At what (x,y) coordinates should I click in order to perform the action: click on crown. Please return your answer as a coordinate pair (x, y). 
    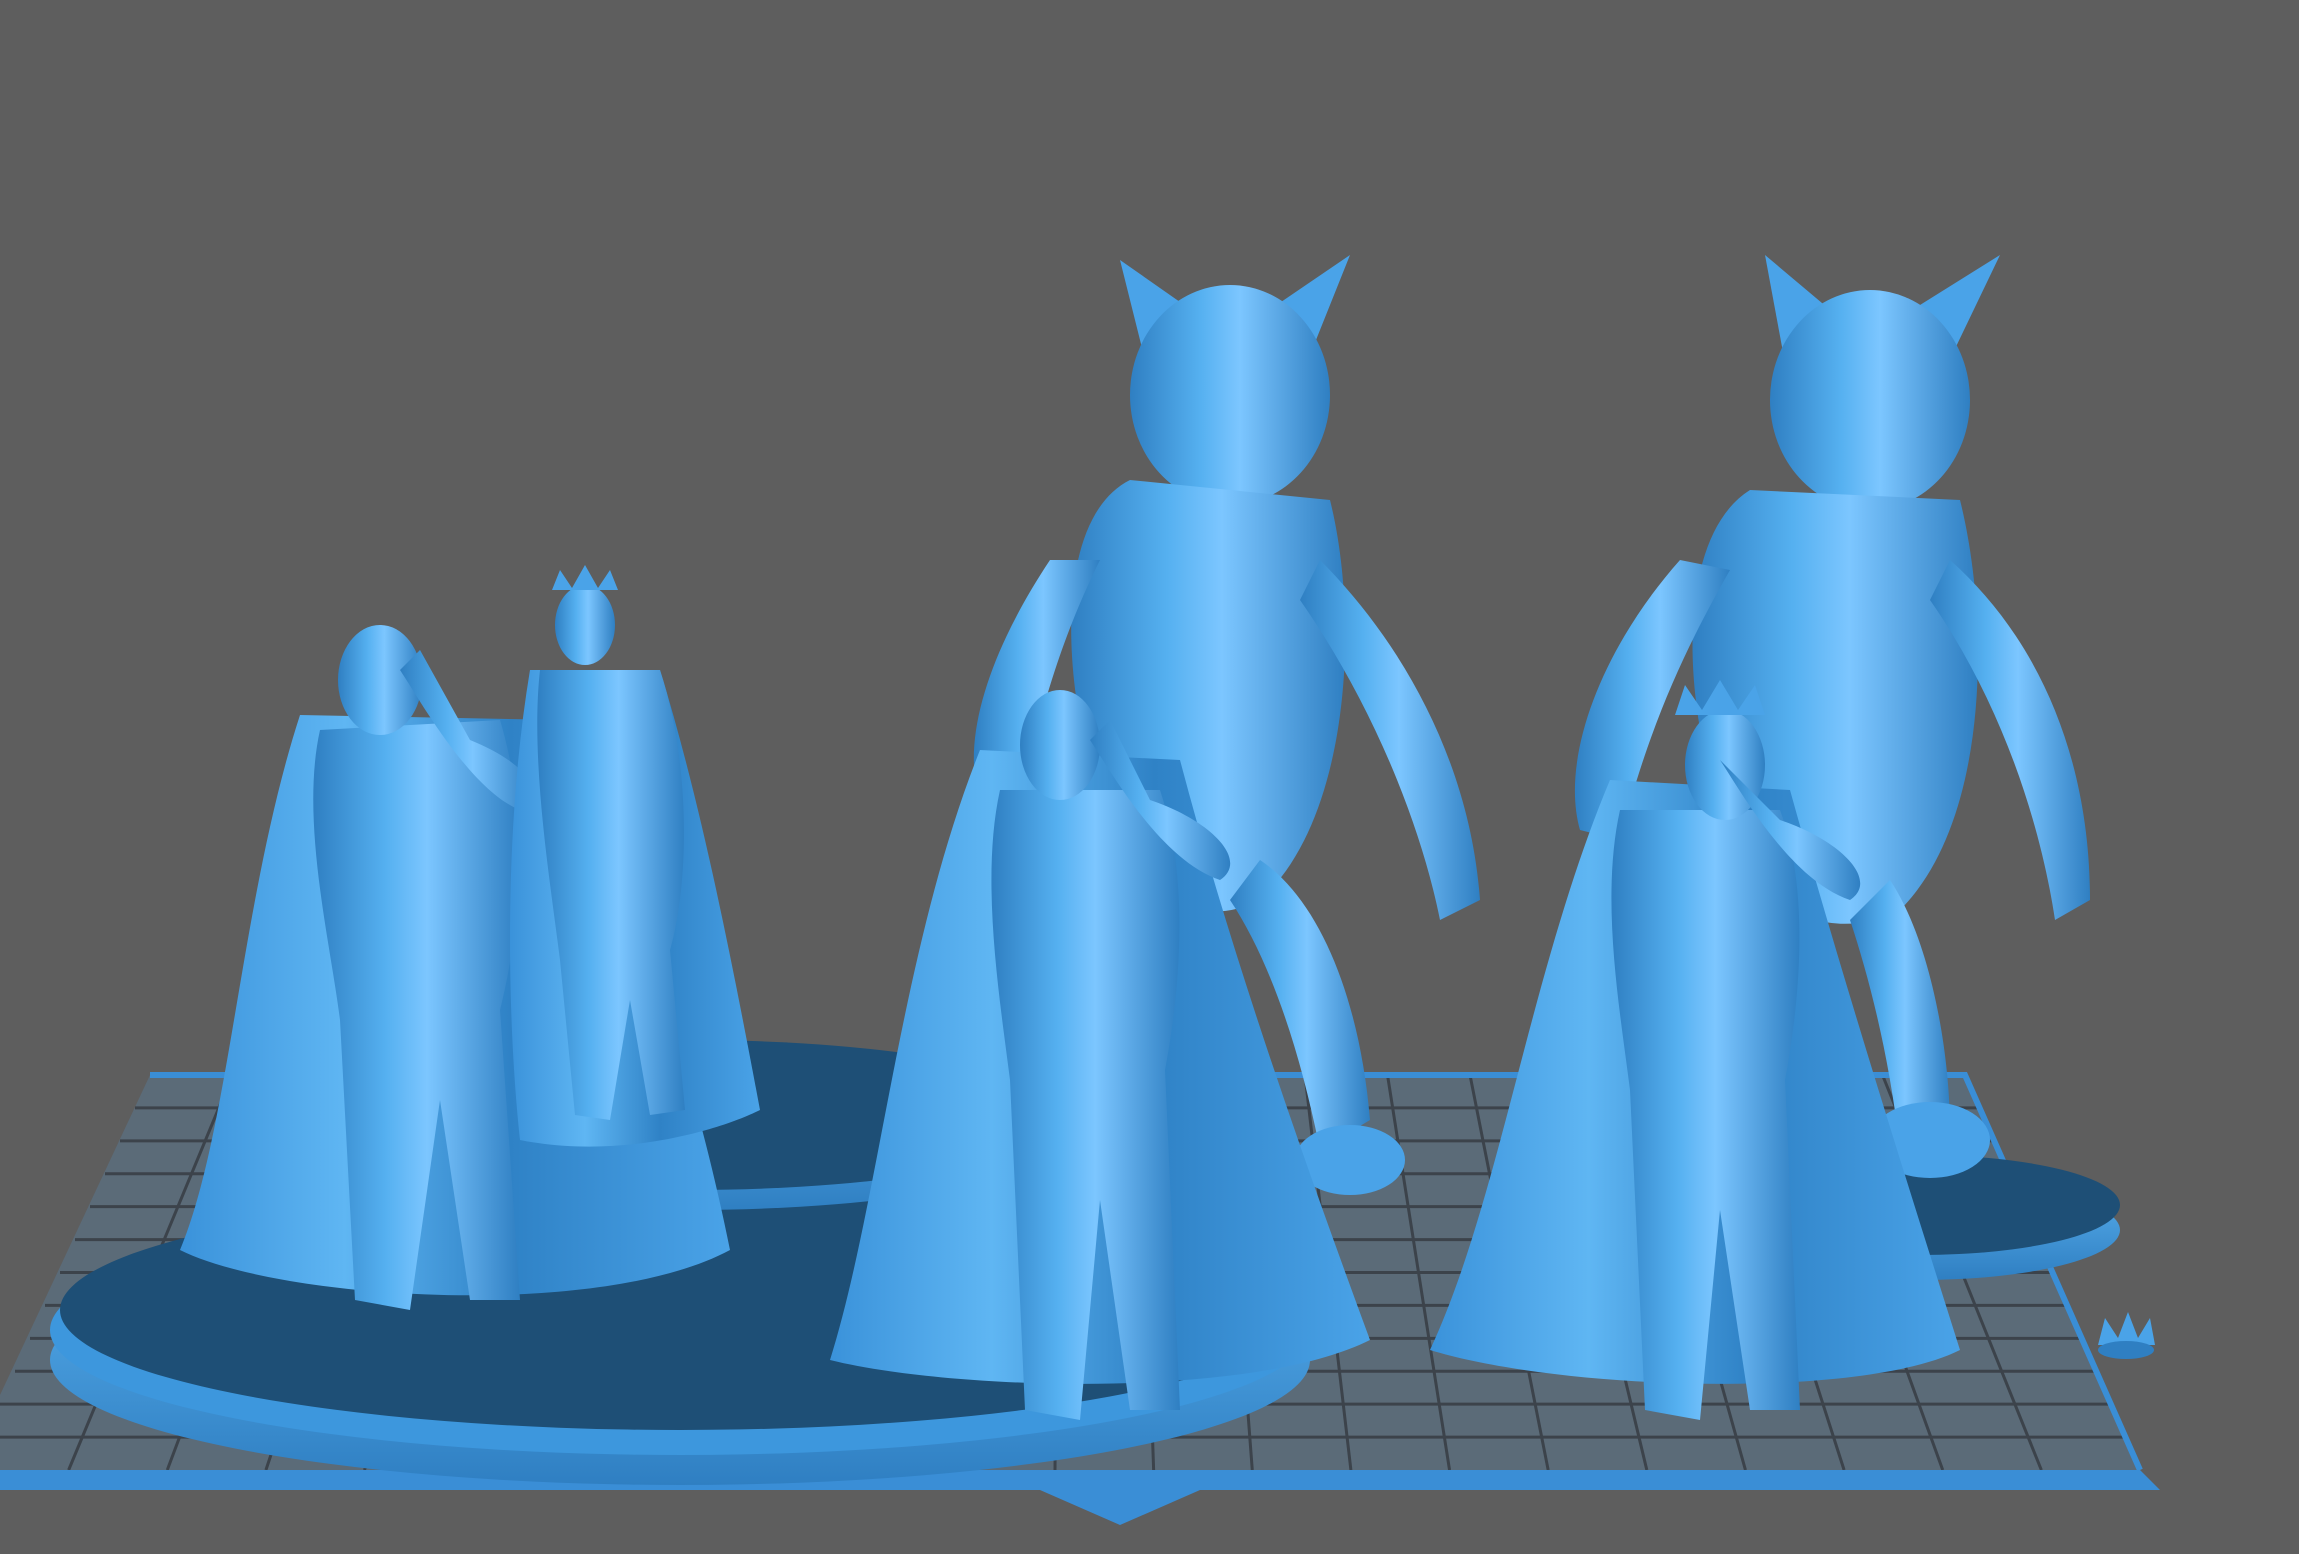
    Looking at the image, I should click on (2126, 1335).